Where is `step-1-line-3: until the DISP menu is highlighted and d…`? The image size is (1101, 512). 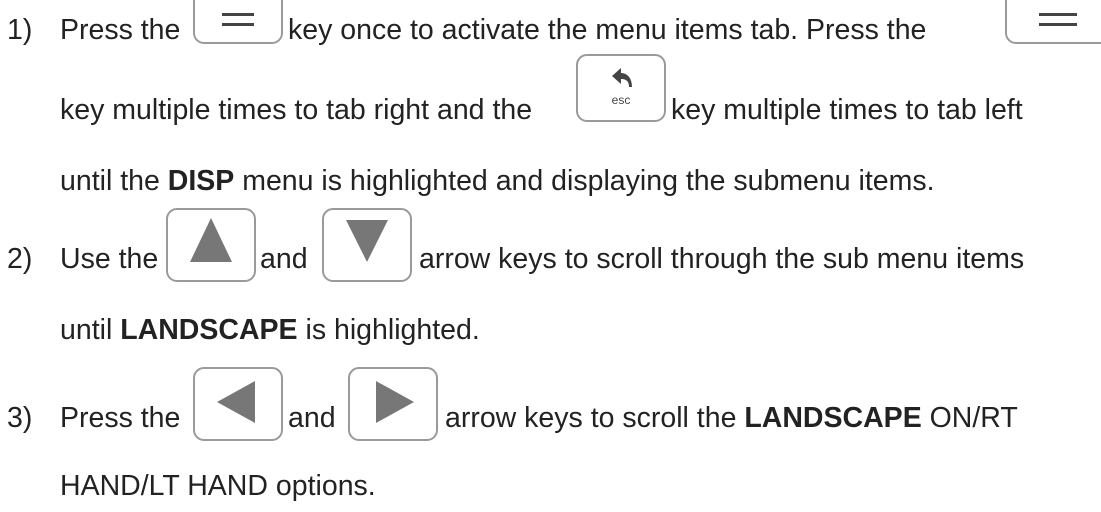 step-1-line-3: until the DISP menu is highlighted and d… is located at coordinates (497, 181).